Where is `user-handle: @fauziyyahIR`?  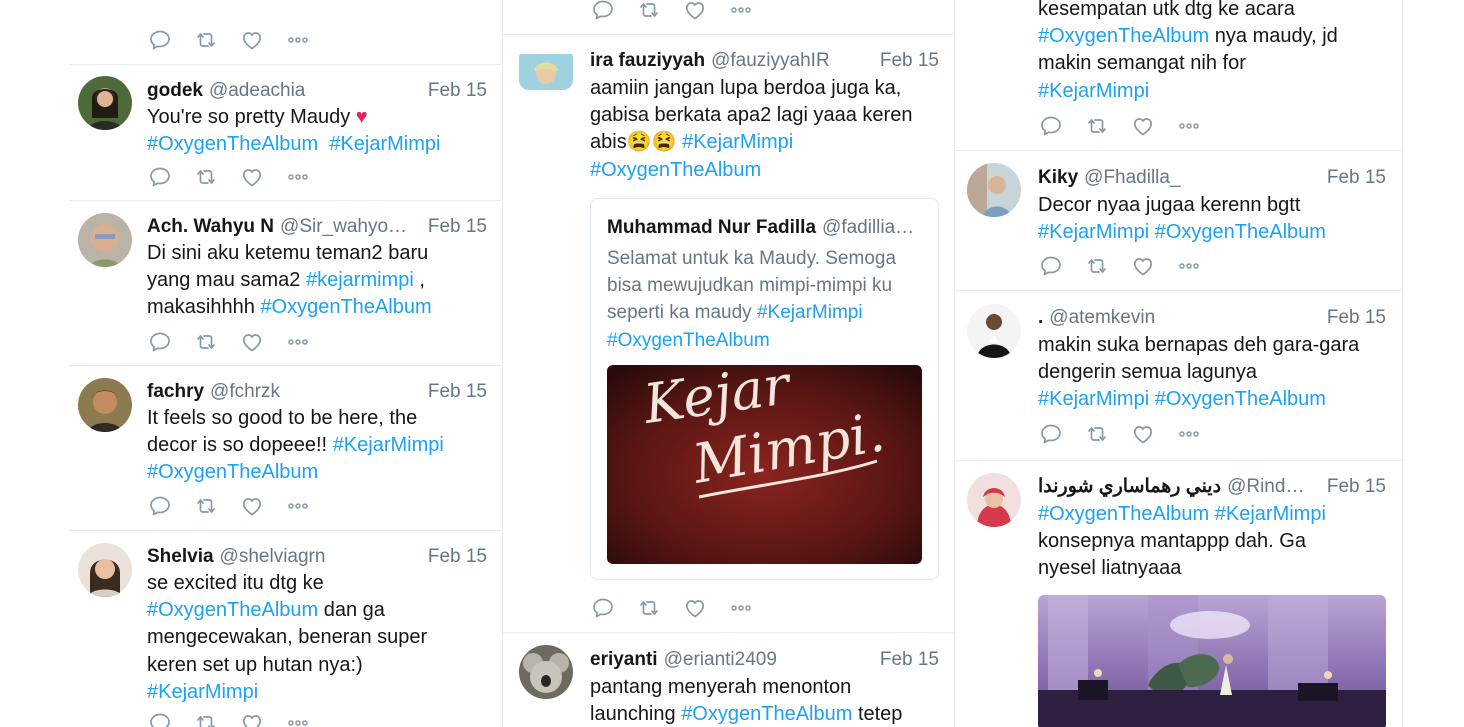
user-handle: @fauziyyahIR is located at coordinates (789, 61).